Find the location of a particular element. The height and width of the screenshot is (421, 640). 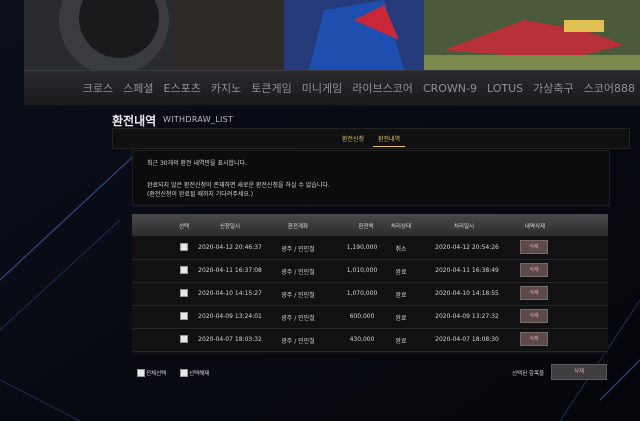

cell-processed: 2020-04-09 13:27:32 is located at coordinates (467, 316).